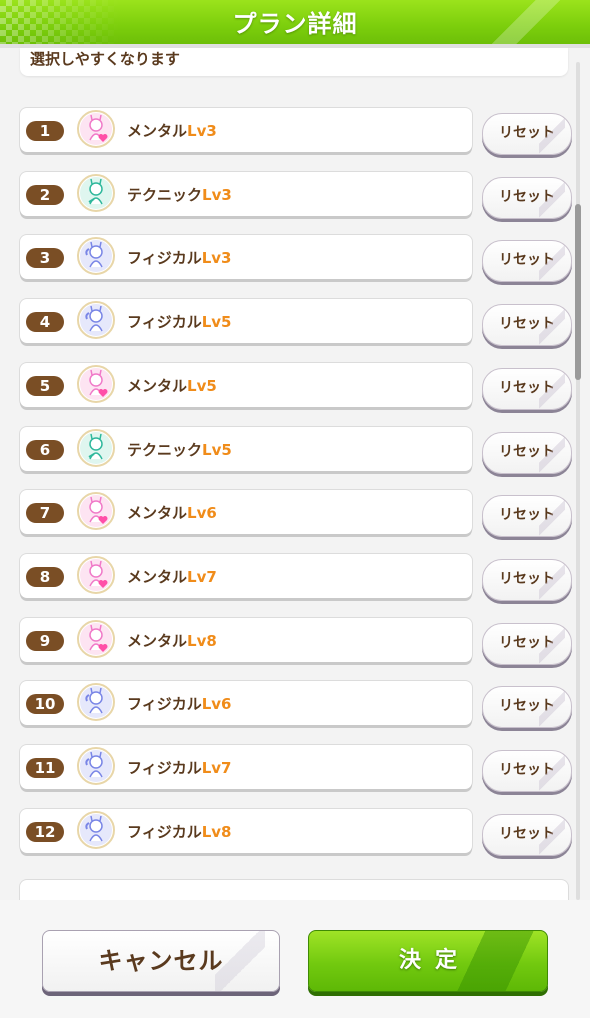 The width and height of the screenshot is (590, 1018). Describe the element at coordinates (578, 292) in the screenshot. I see `scrollbar-thumb` at that location.